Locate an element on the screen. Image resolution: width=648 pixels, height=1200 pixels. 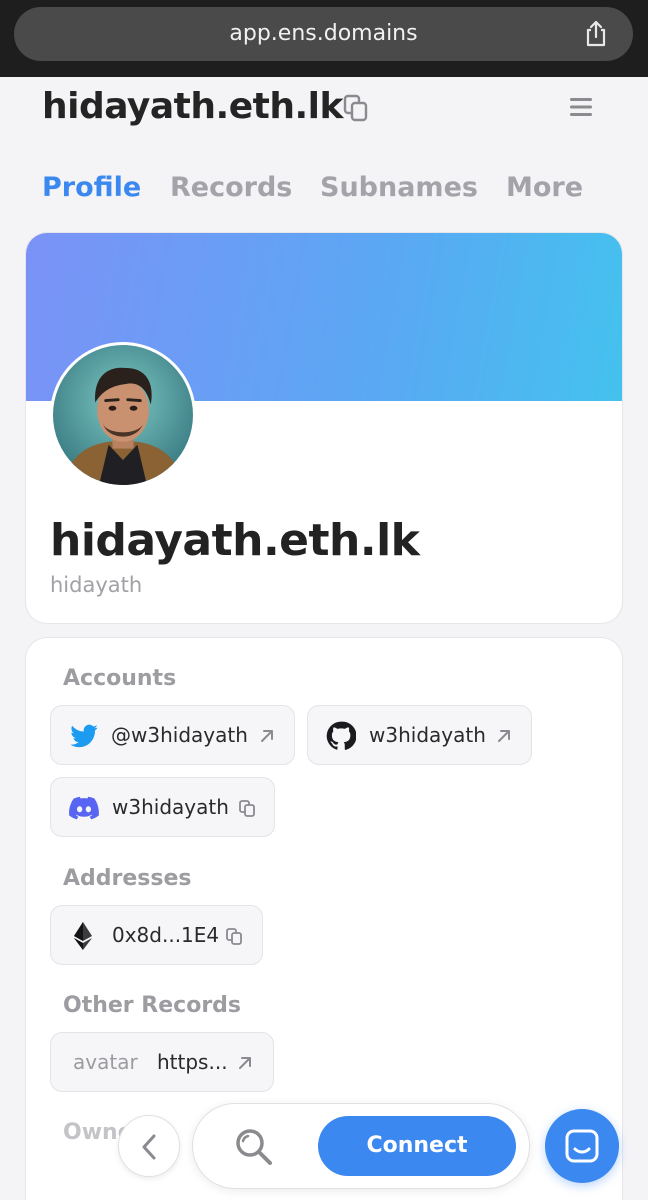
eth-address: 0x8d...1E4 is located at coordinates (166, 935).